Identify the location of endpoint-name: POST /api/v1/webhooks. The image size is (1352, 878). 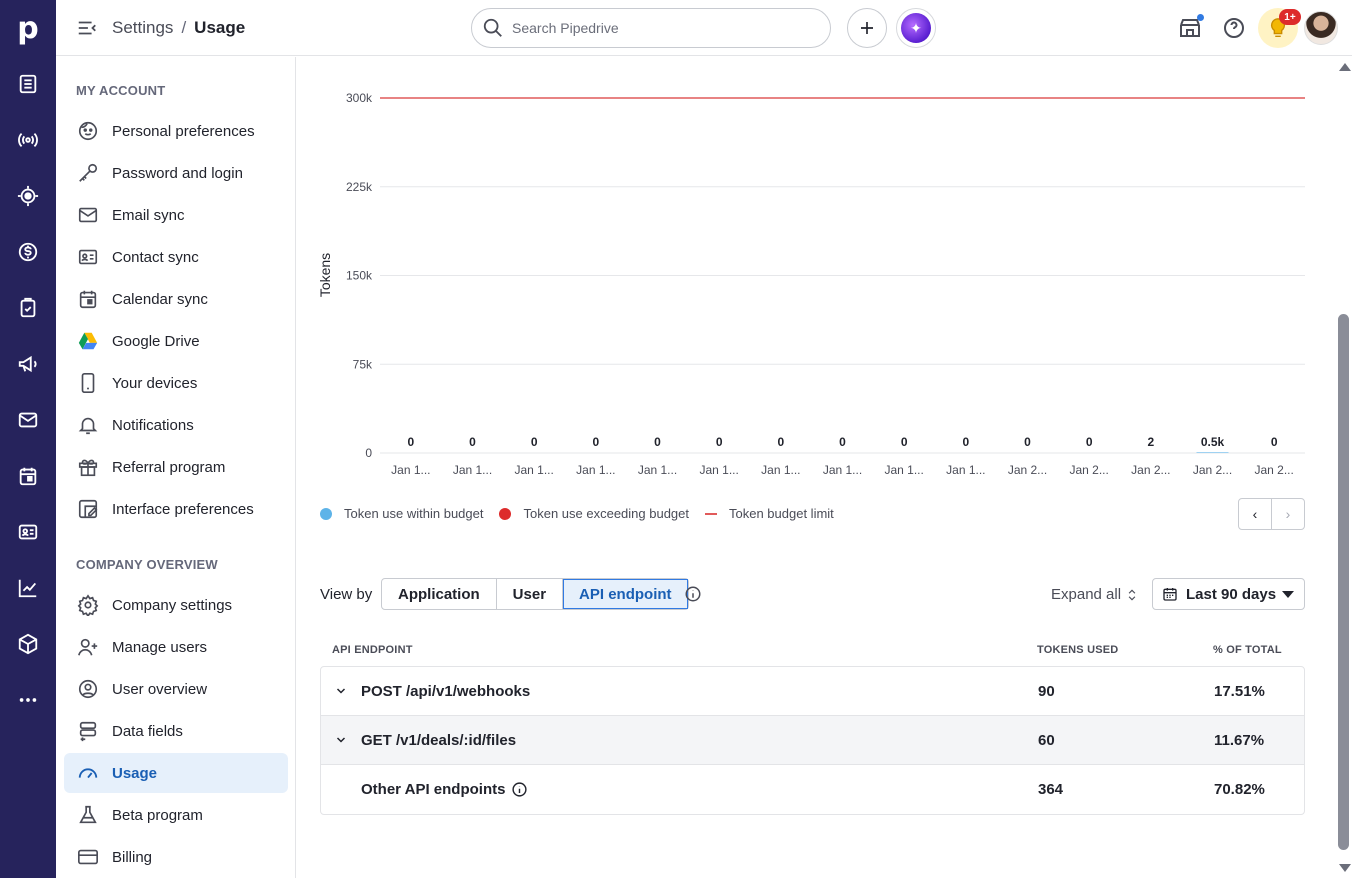
(446, 691).